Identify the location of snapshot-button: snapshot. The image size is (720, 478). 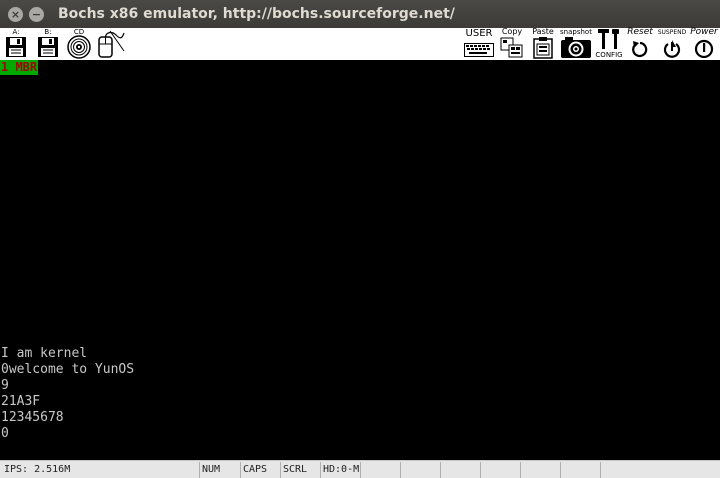
(576, 44).